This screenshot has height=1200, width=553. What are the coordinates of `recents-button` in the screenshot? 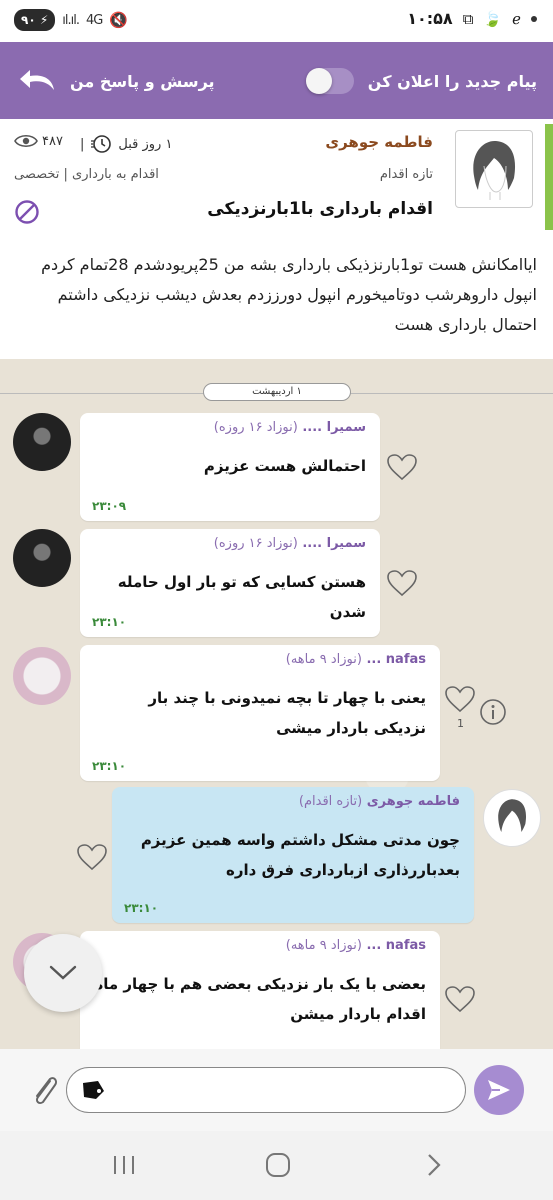 It's located at (124, 1165).